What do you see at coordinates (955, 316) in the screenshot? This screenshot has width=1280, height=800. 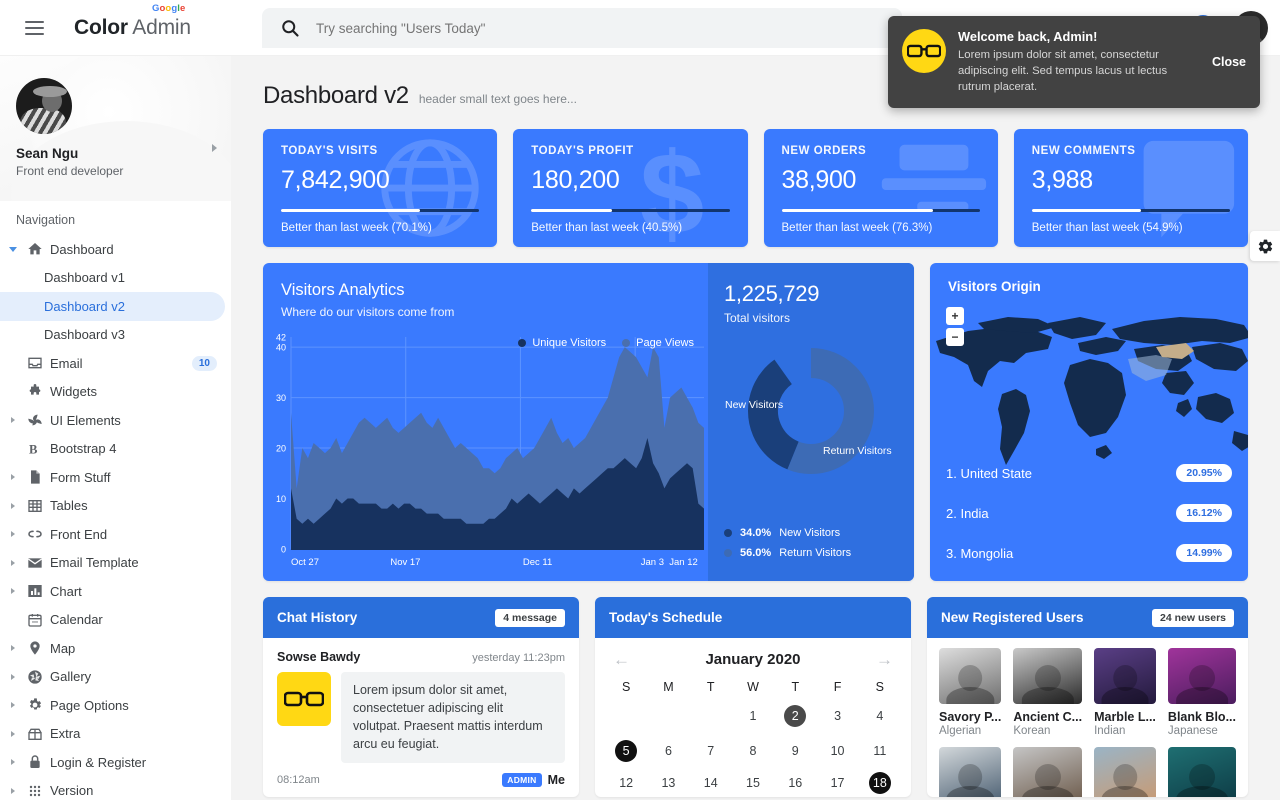 I see `zoom-in-button: +` at bounding box center [955, 316].